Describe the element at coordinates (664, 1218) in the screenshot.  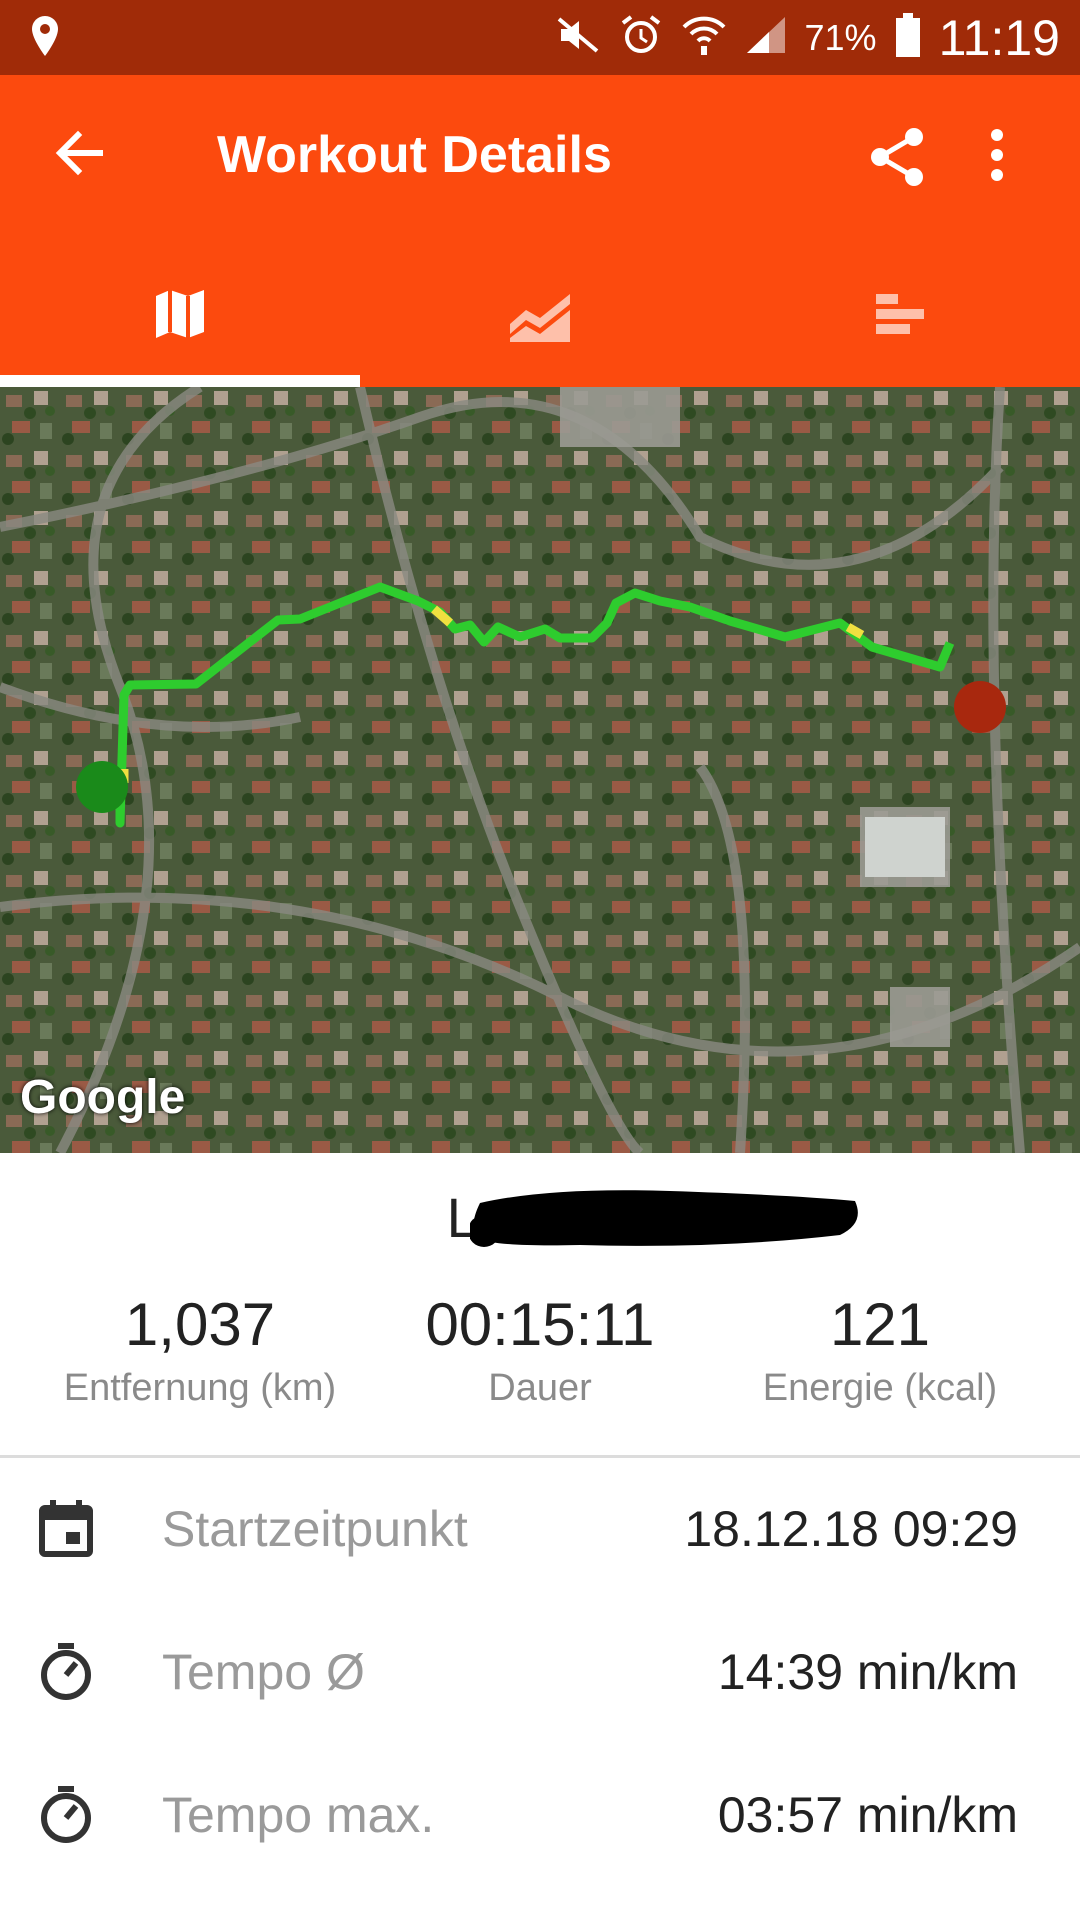
I see `redaction-mark` at that location.